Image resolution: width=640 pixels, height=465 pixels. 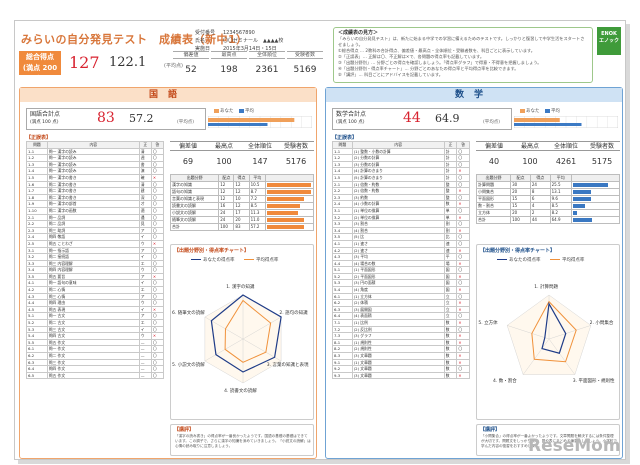 I want to click on table-cell: 100, so click(x=226, y=227).